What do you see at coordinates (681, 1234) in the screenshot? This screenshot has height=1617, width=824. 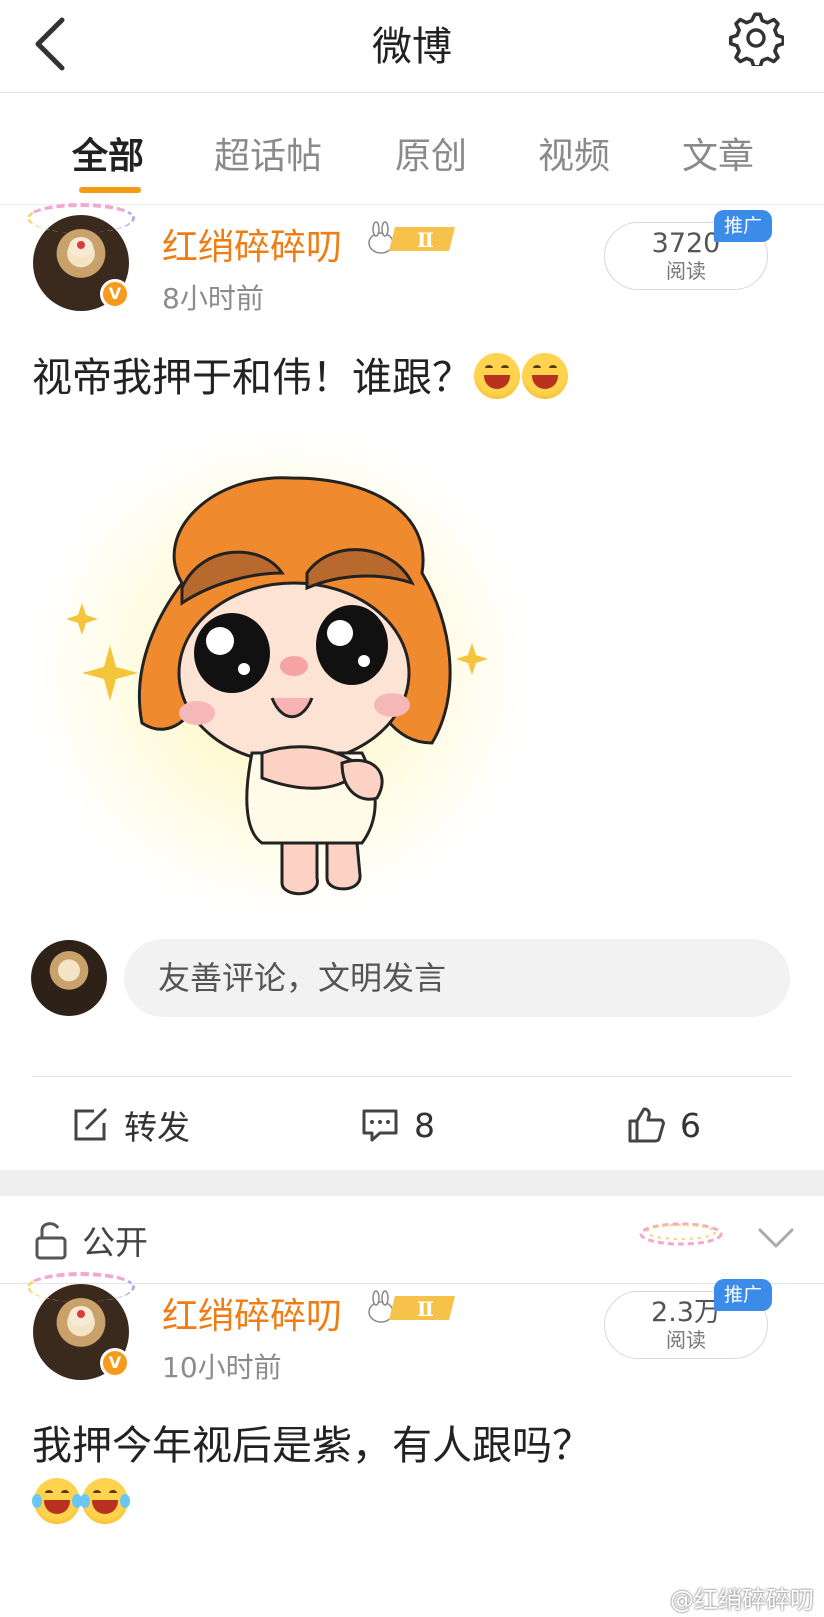 I see `sparkle-decoration-icon` at bounding box center [681, 1234].